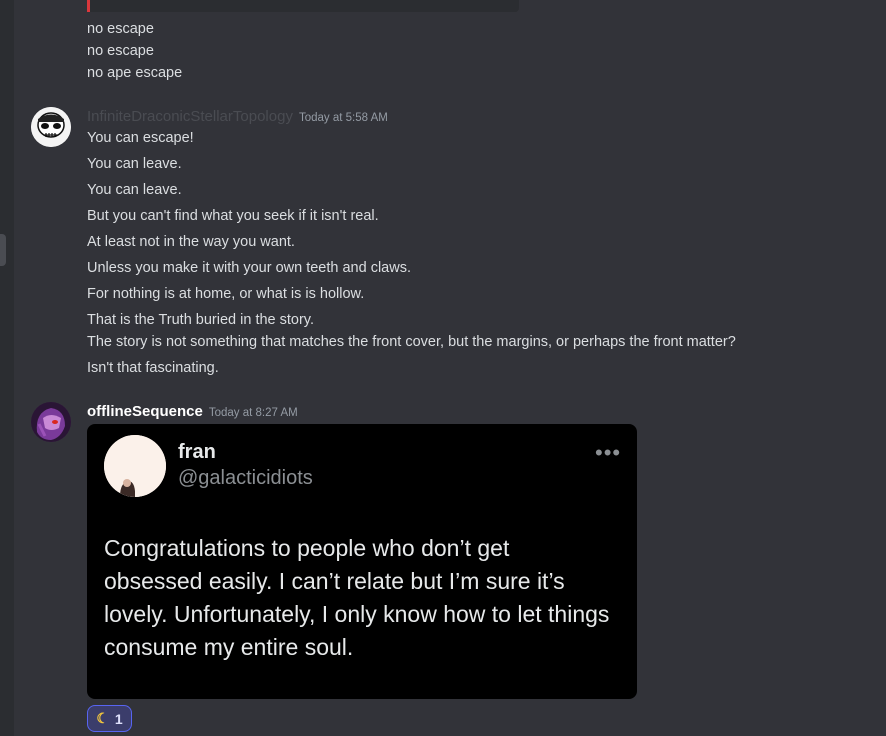  Describe the element at coordinates (190, 116) in the screenshot. I see `author-name: InfiniteDraconicStellarTopology` at that location.